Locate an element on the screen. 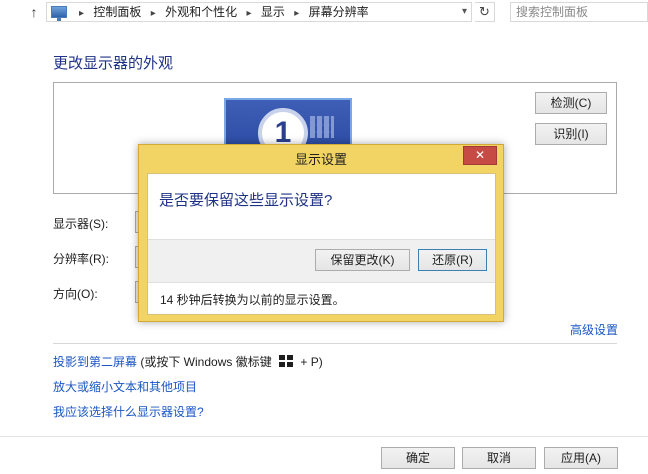 The height and width of the screenshot is (474, 648). windows-logo-icon is located at coordinates (286, 361).